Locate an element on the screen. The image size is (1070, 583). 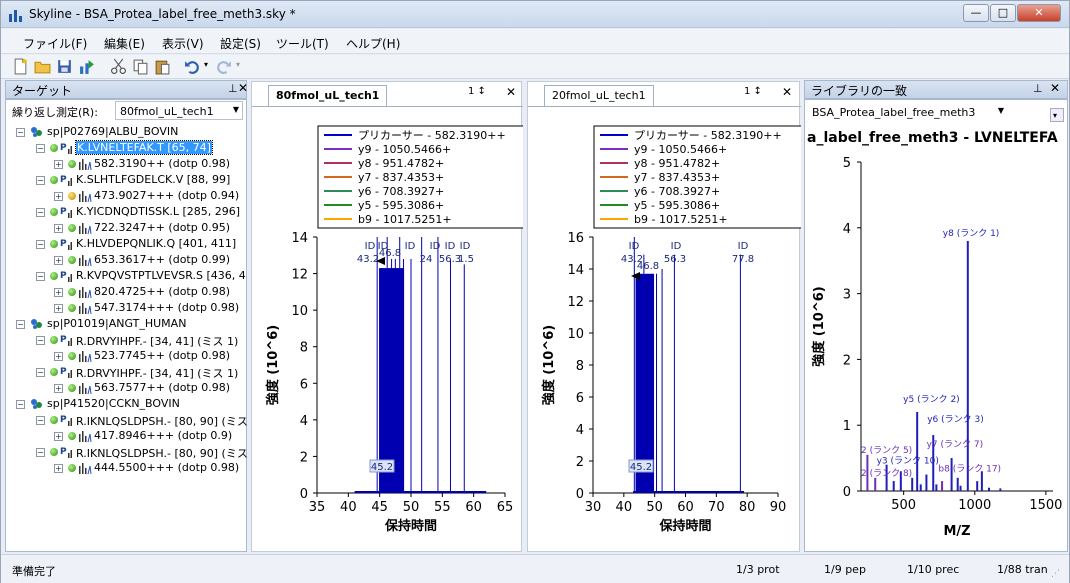
save-icon is located at coordinates (64, 66).